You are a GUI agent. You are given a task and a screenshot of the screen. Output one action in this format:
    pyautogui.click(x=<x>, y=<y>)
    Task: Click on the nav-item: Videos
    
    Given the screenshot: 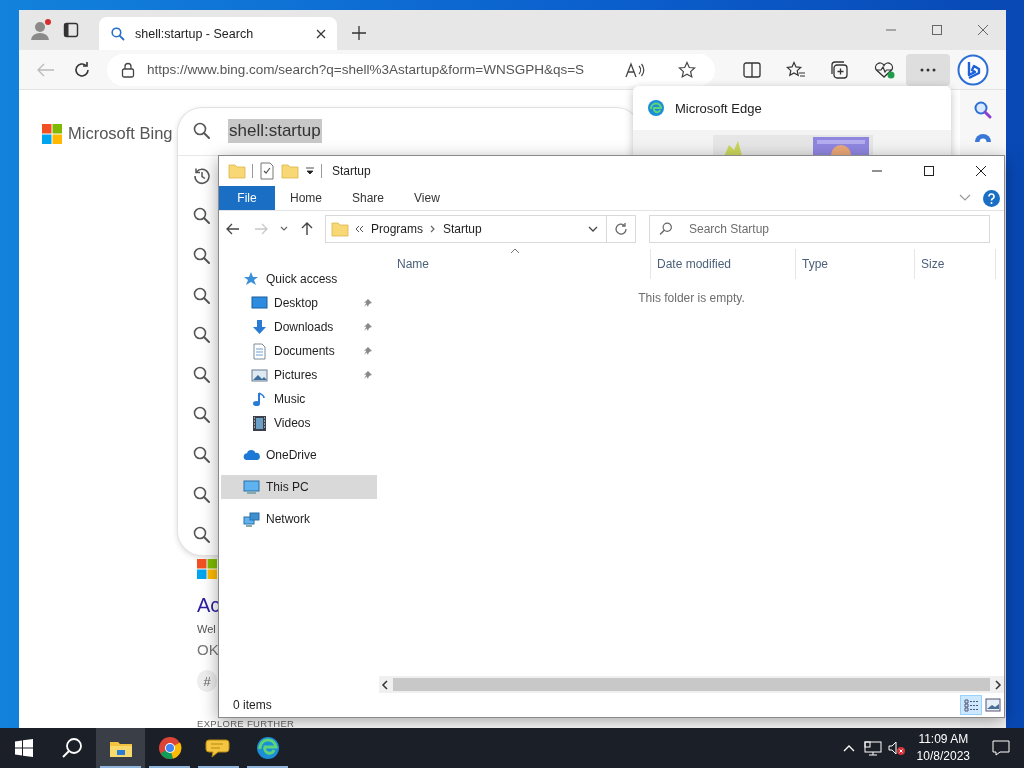 What is the action you would take?
    pyautogui.click(x=299, y=423)
    